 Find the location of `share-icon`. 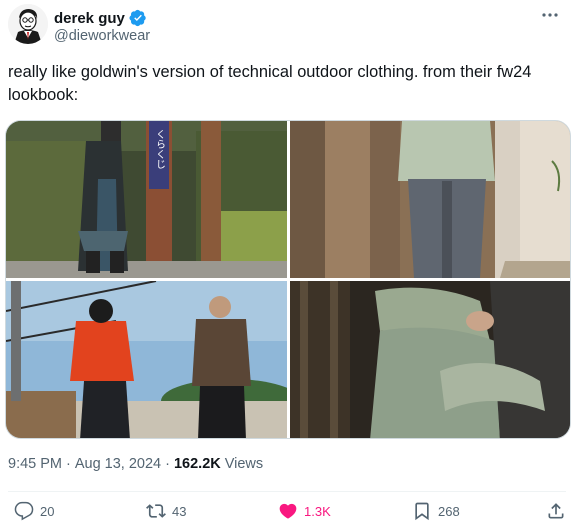

share-icon is located at coordinates (556, 511).